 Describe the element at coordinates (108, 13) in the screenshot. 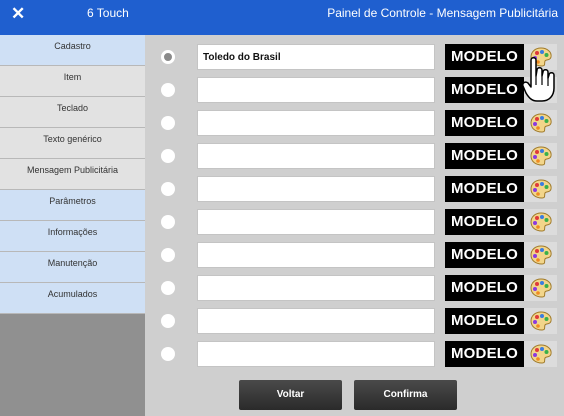

I see `app-name: 6 Touch` at that location.